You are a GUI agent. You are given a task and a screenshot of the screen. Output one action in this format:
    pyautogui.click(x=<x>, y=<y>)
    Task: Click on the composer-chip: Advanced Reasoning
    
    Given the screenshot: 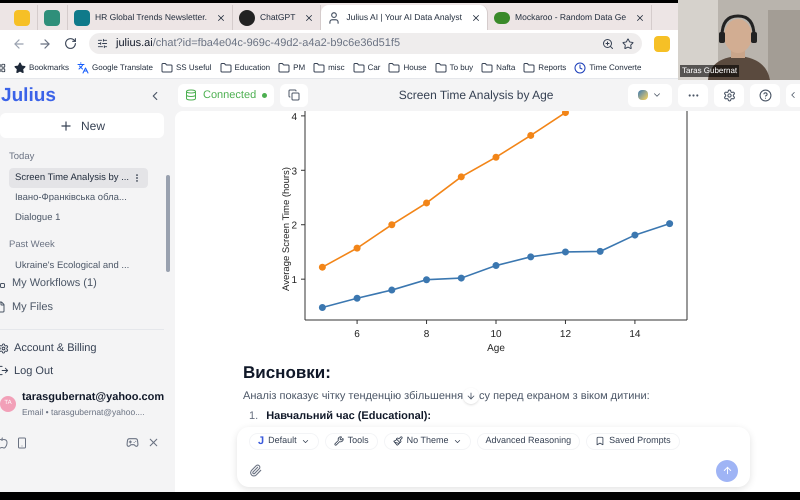 What is the action you would take?
    pyautogui.click(x=528, y=441)
    